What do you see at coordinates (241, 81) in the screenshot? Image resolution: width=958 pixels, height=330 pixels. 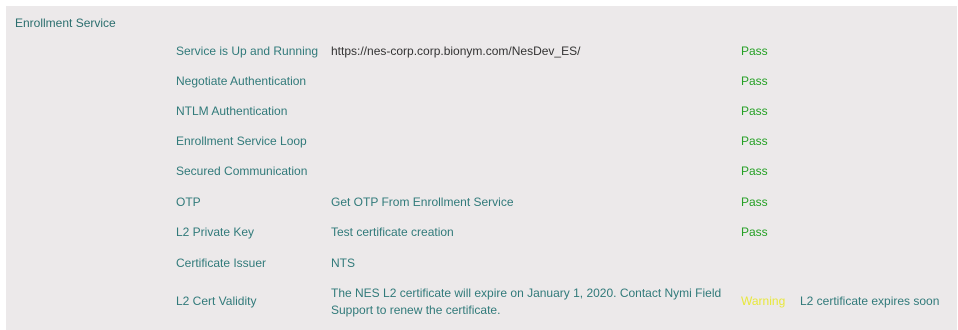 I see `check-name: Negotiate Authentication` at bounding box center [241, 81].